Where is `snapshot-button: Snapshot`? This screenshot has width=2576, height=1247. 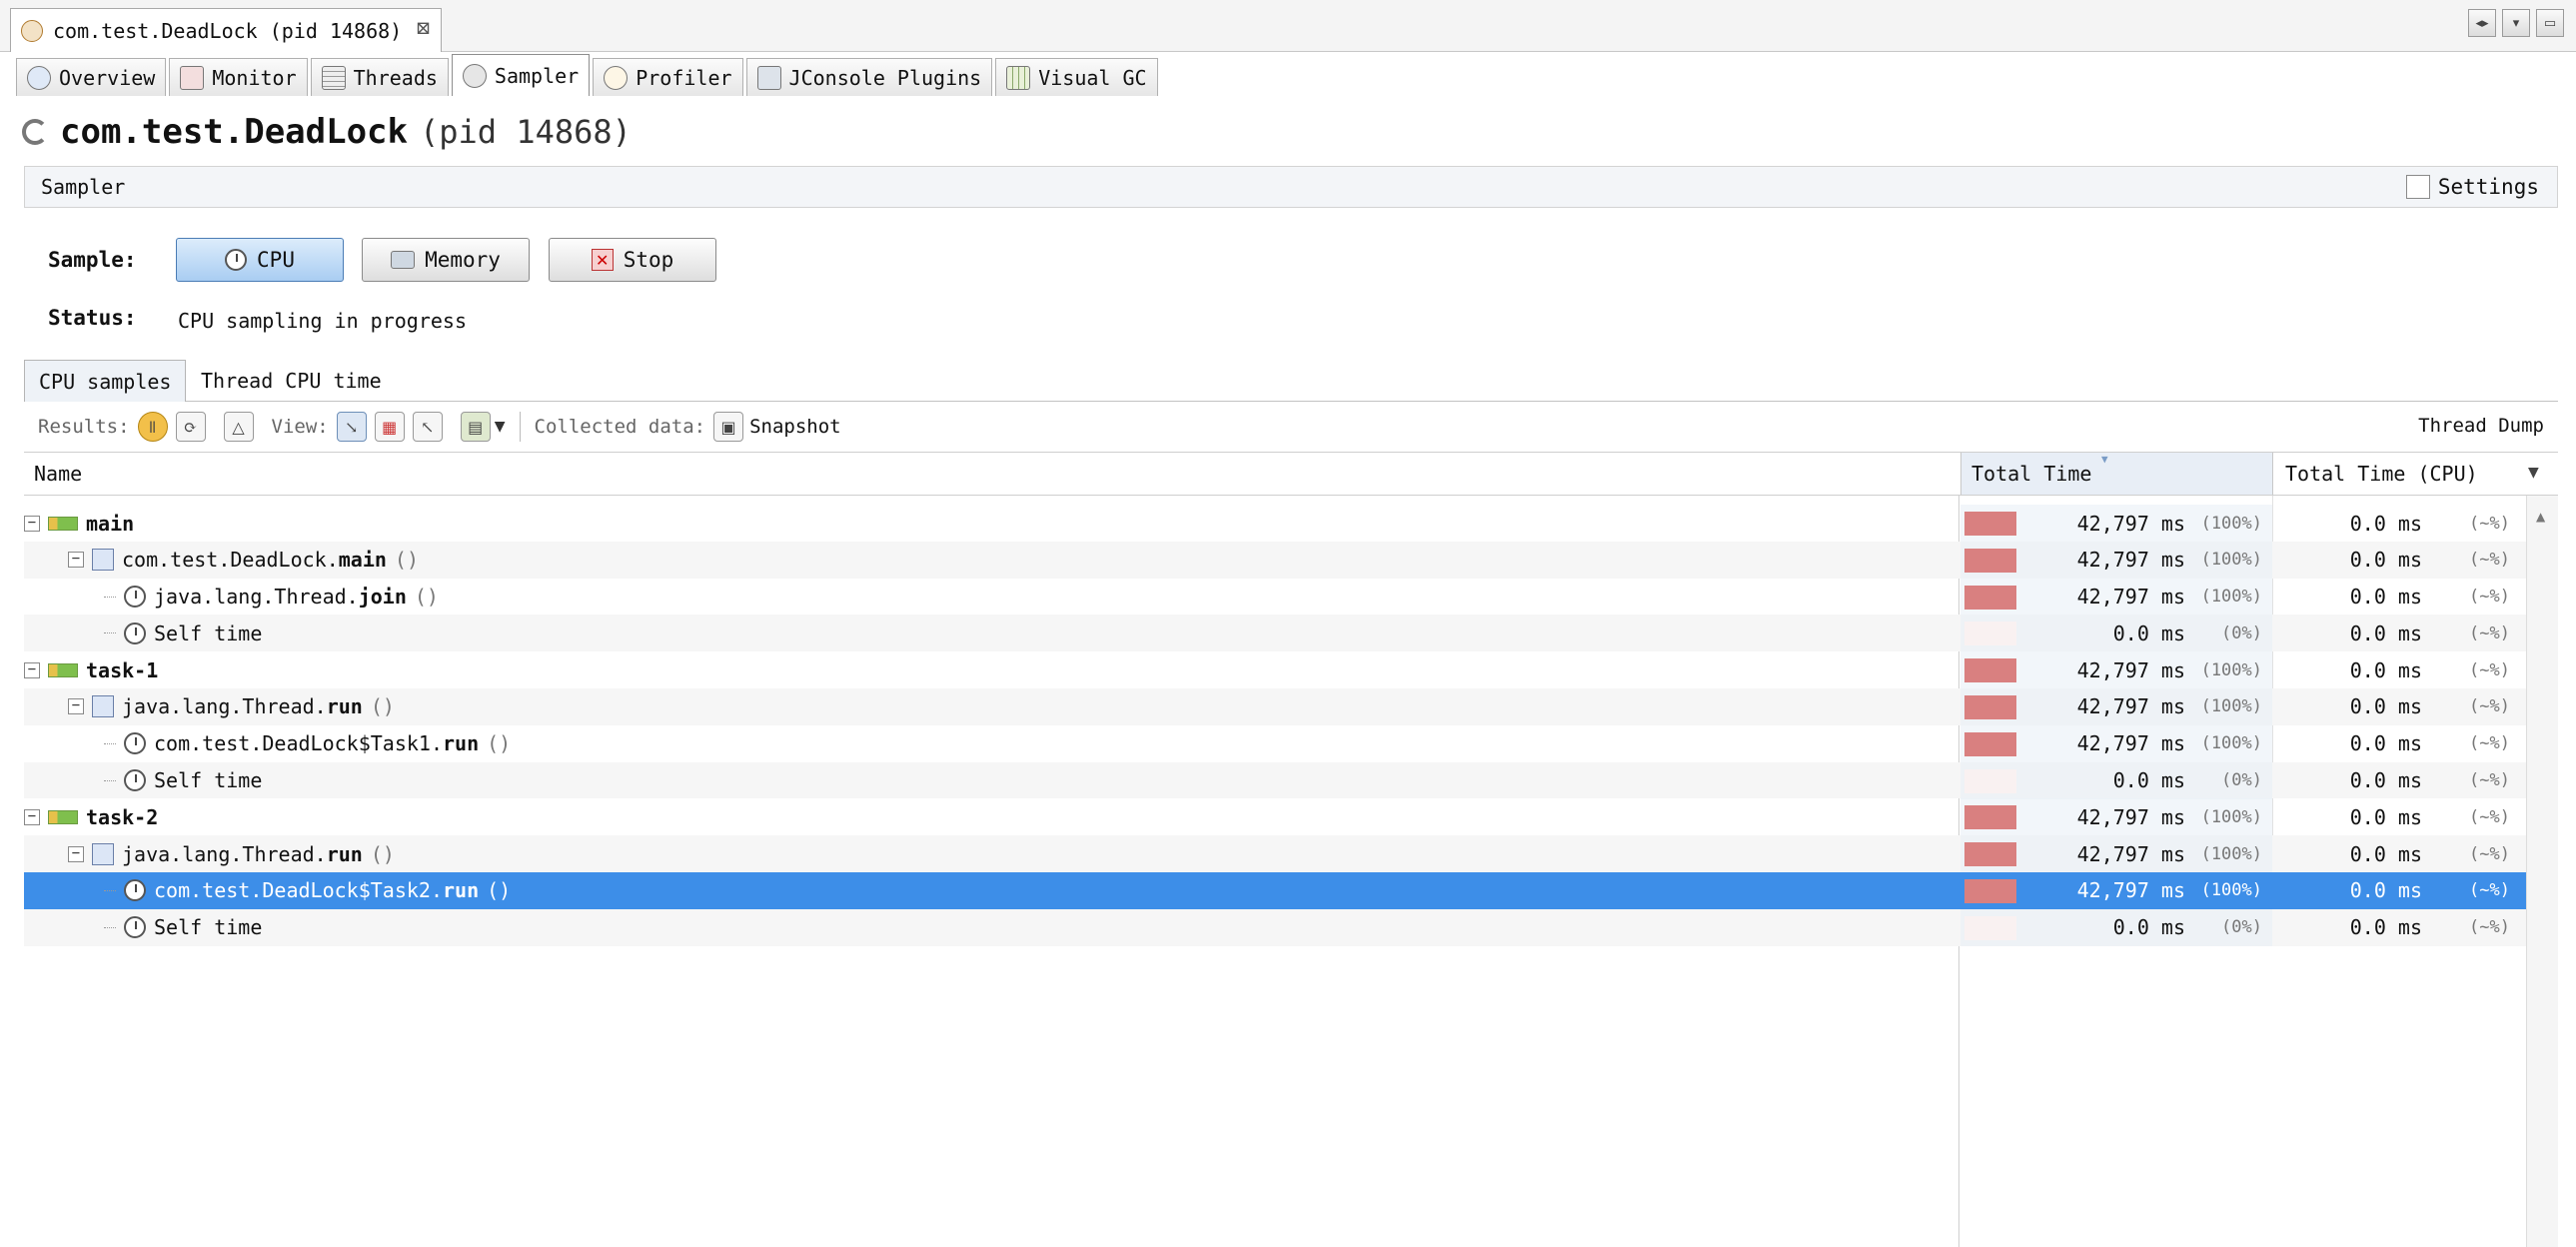
snapshot-button: Snapshot is located at coordinates (795, 427).